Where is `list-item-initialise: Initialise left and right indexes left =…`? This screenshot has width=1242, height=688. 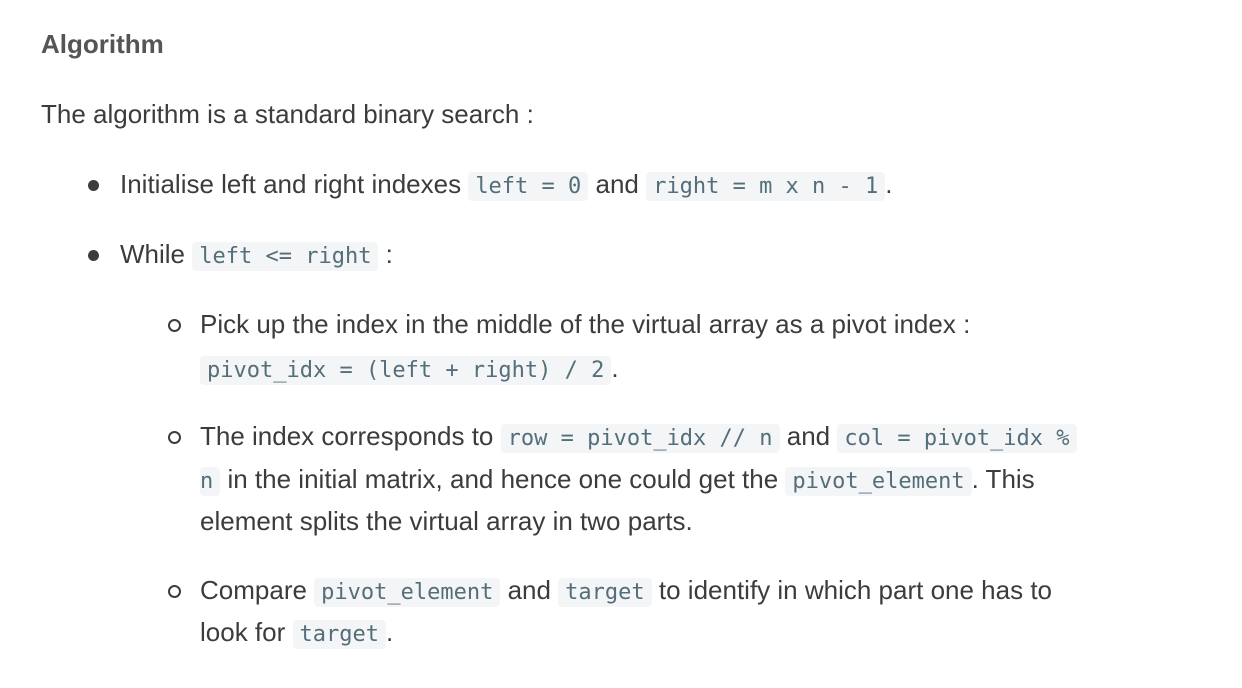 list-item-initialise: Initialise left and right indexes left =… is located at coordinates (506, 185).